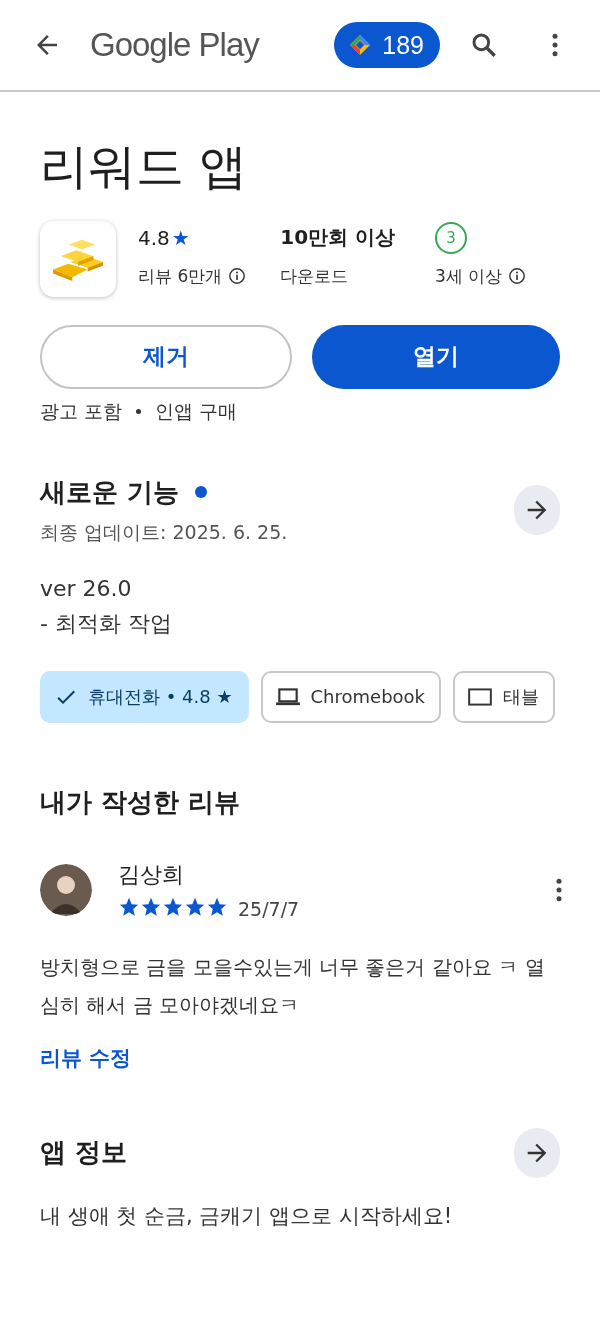  I want to click on device-chip: Chromebook, so click(351, 696).